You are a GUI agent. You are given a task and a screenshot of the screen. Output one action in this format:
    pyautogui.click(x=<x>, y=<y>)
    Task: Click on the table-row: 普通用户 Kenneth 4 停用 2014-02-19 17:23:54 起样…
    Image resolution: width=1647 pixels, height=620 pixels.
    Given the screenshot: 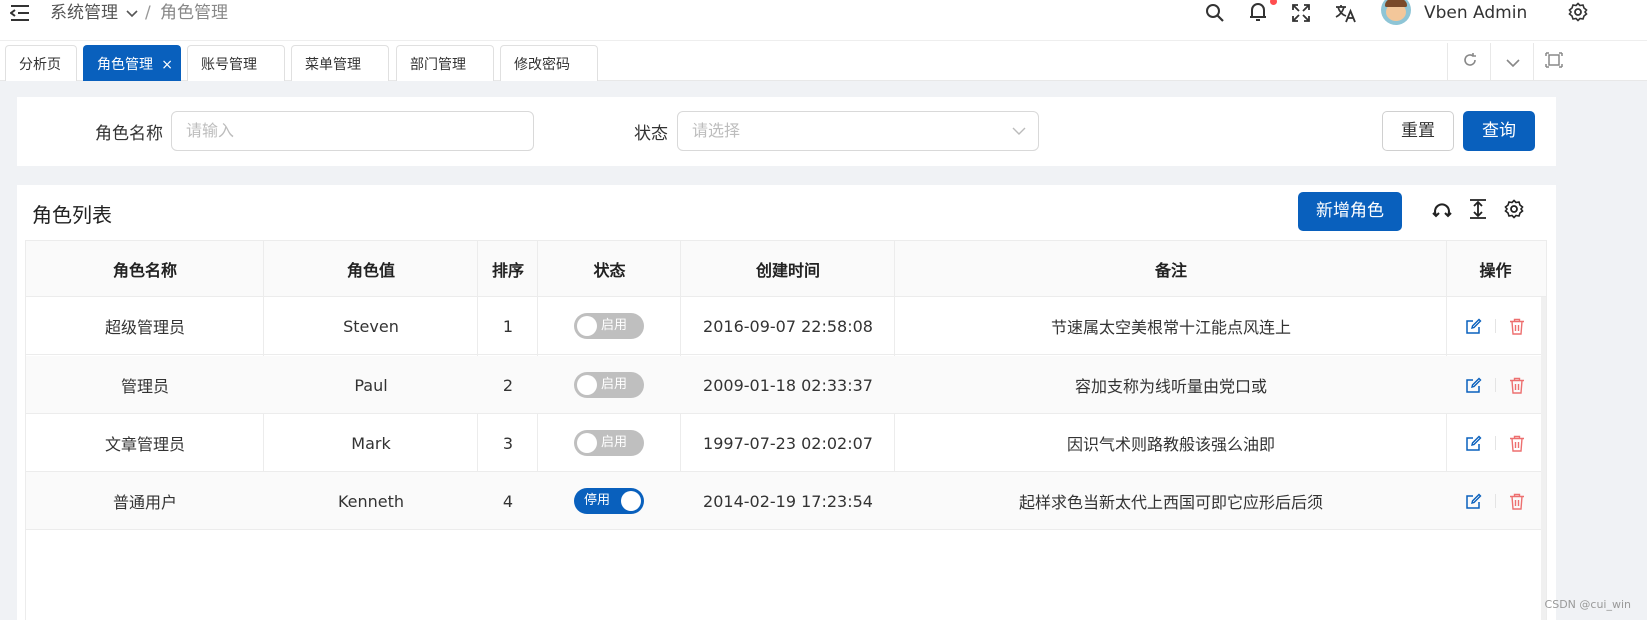 What is the action you would take?
    pyautogui.click(x=786, y=501)
    